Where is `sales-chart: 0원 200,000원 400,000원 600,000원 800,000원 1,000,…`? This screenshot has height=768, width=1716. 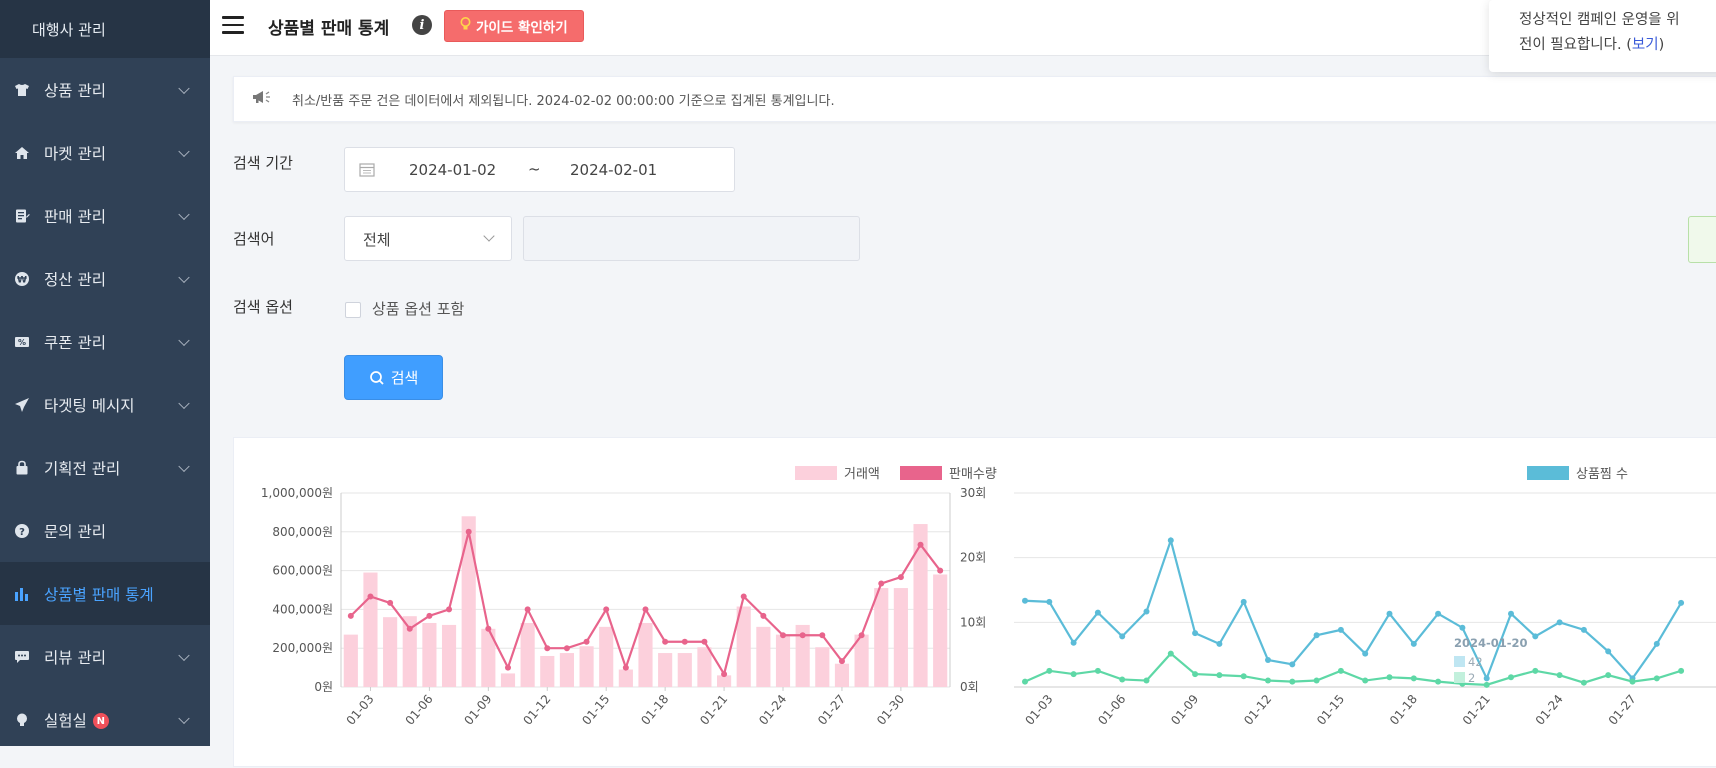
sales-chart: 0원 200,000원 400,000원 600,000원 800,000원 1,000,… is located at coordinates (629, 597).